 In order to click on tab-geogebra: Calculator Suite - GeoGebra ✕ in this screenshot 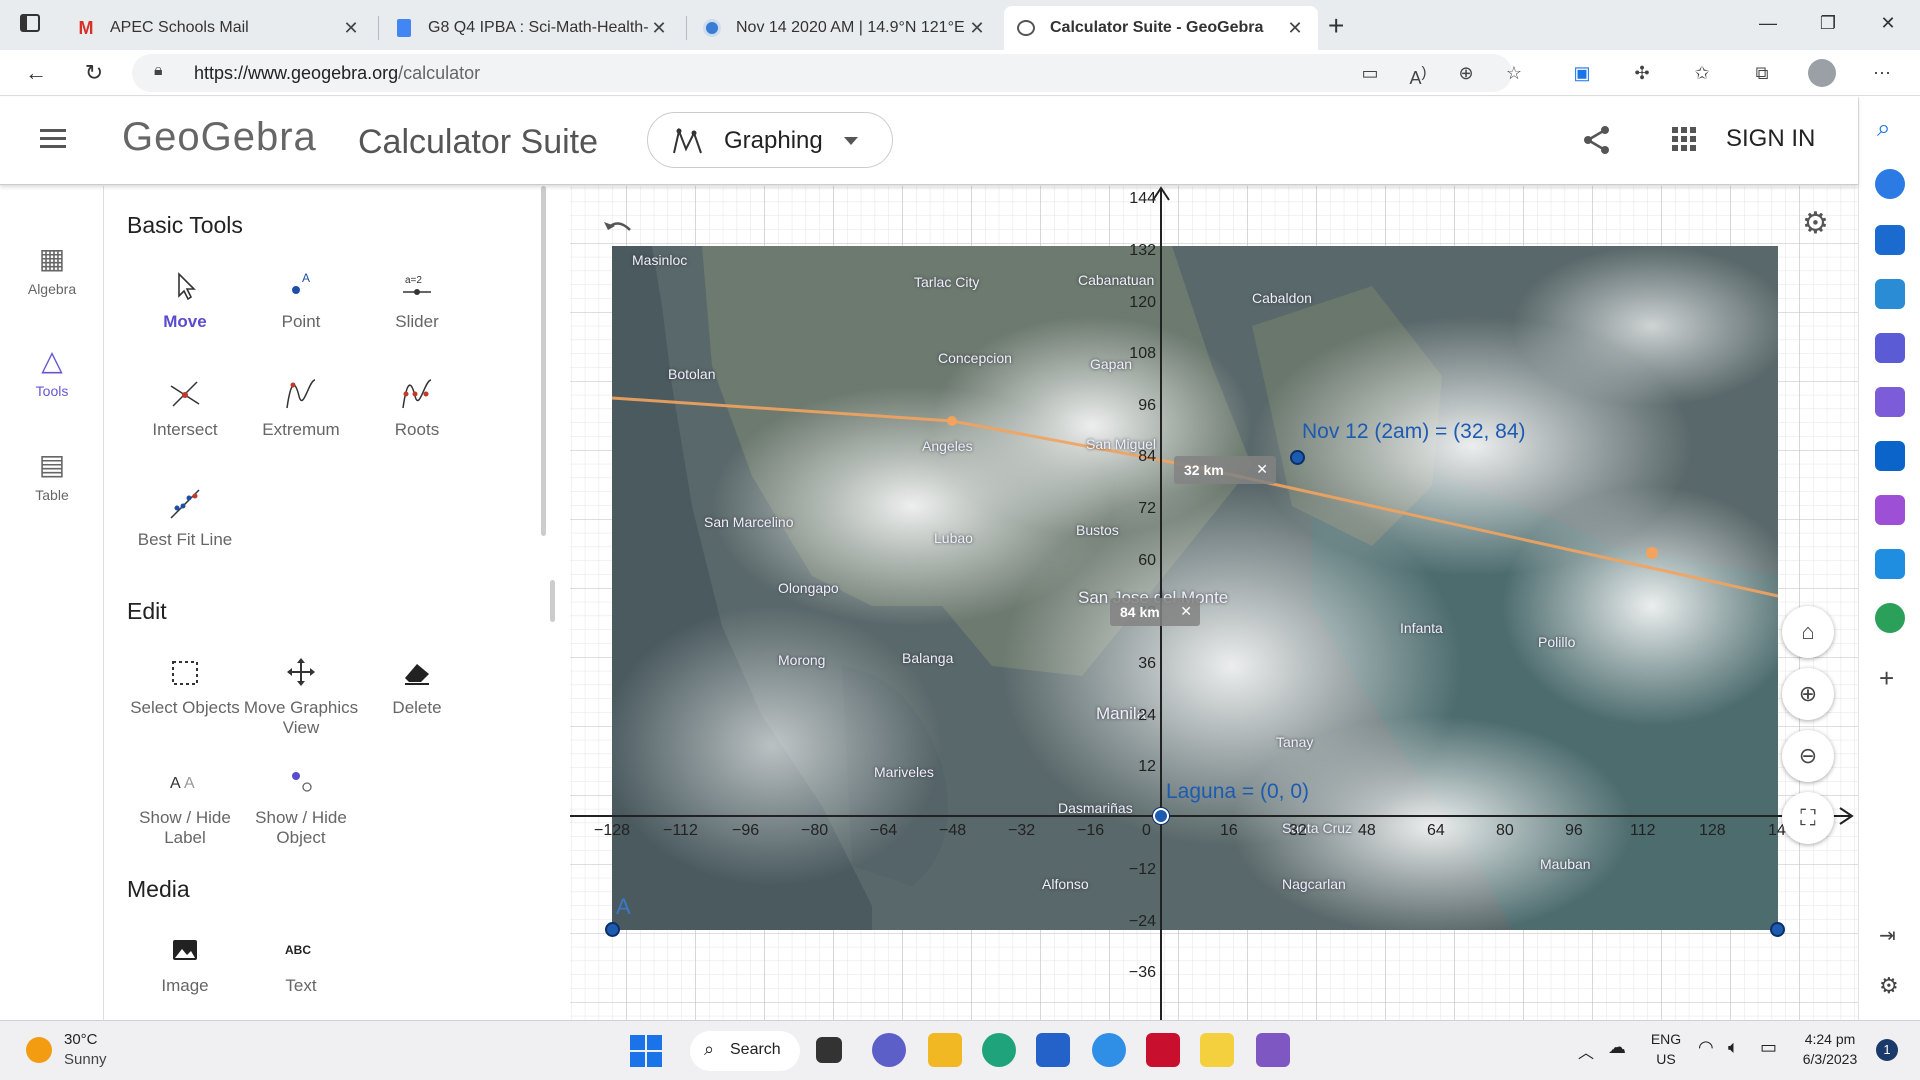, I will do `click(1161, 28)`.